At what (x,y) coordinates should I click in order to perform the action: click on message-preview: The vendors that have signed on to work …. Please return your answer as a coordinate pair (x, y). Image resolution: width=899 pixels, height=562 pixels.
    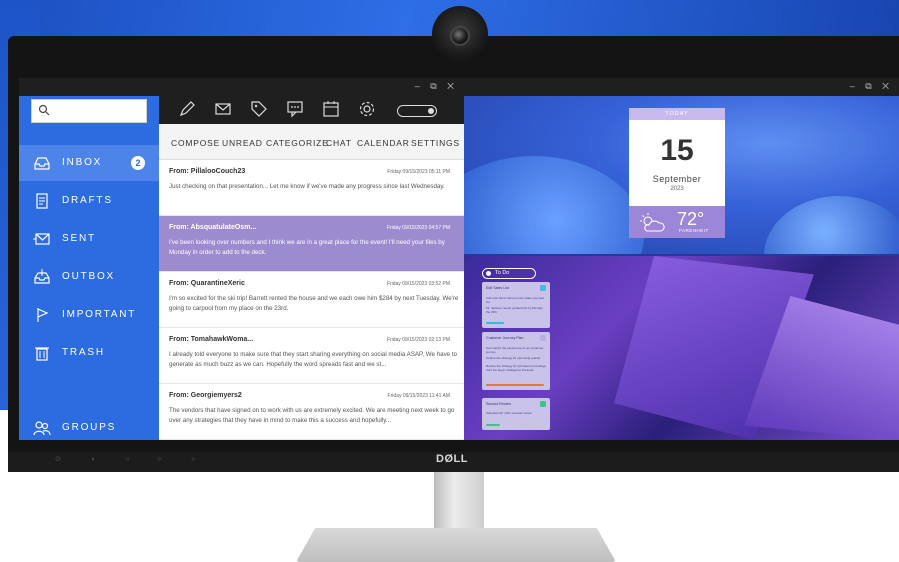
    Looking at the image, I should click on (312, 415).